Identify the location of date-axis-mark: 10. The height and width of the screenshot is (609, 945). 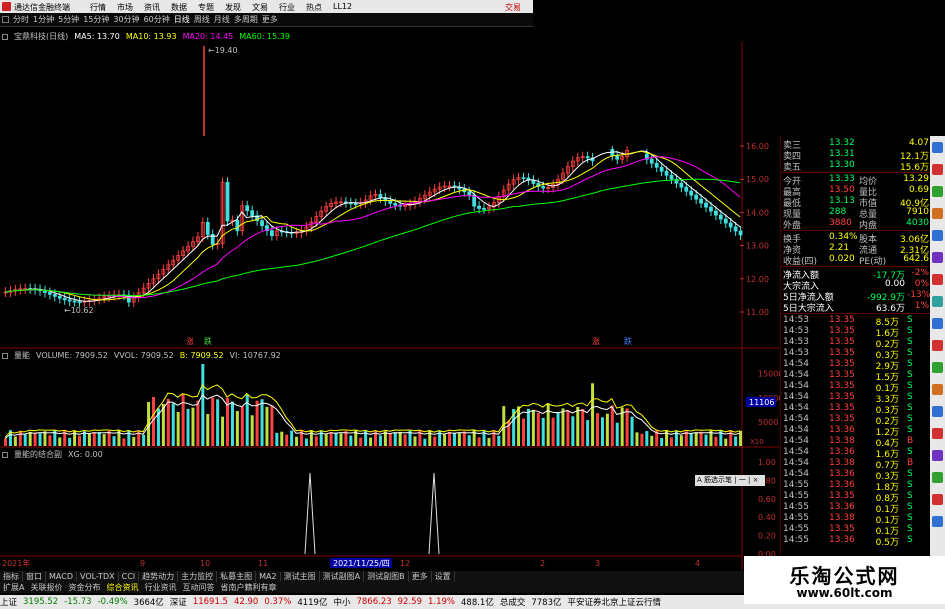
(205, 563).